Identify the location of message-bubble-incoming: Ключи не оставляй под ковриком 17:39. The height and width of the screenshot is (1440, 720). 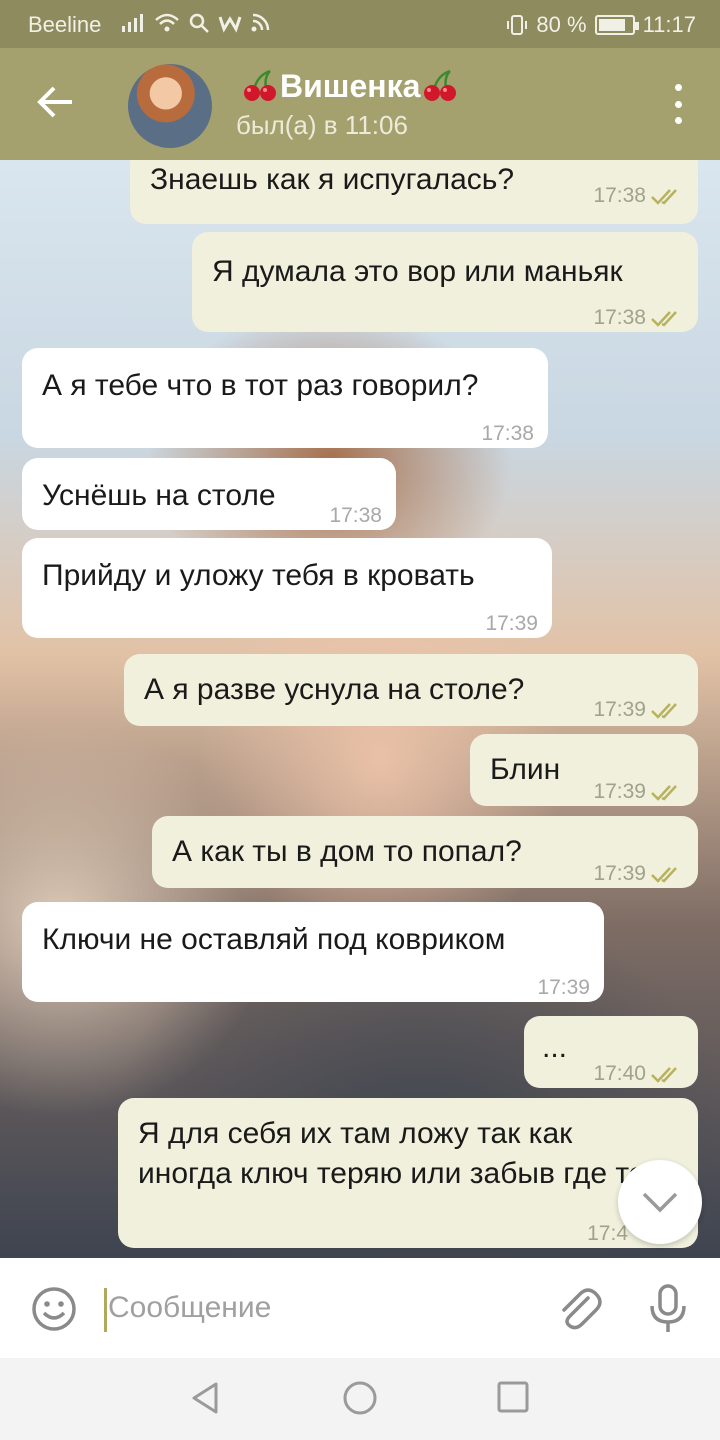
(313, 952).